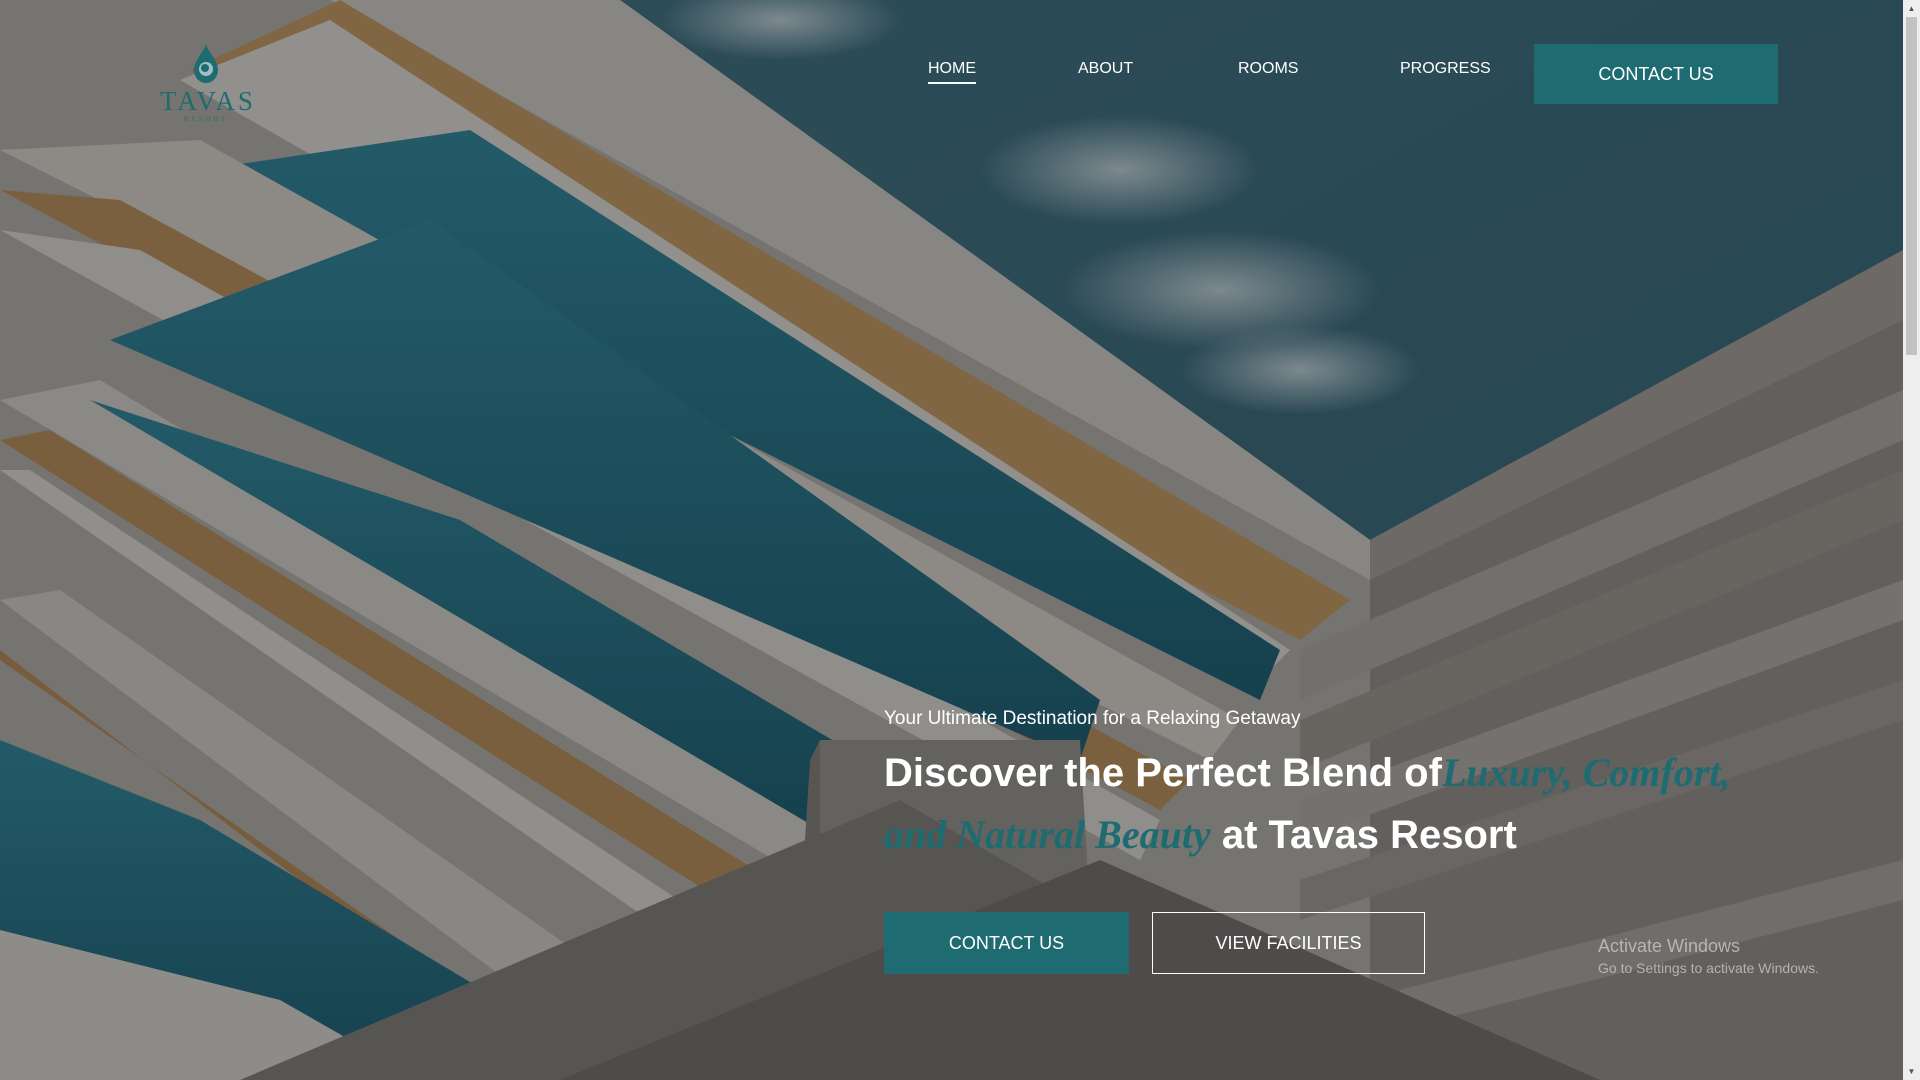 Image resolution: width=1920 pixels, height=1080 pixels. I want to click on brand-logo: TAVAS RESORT, so click(208, 82).